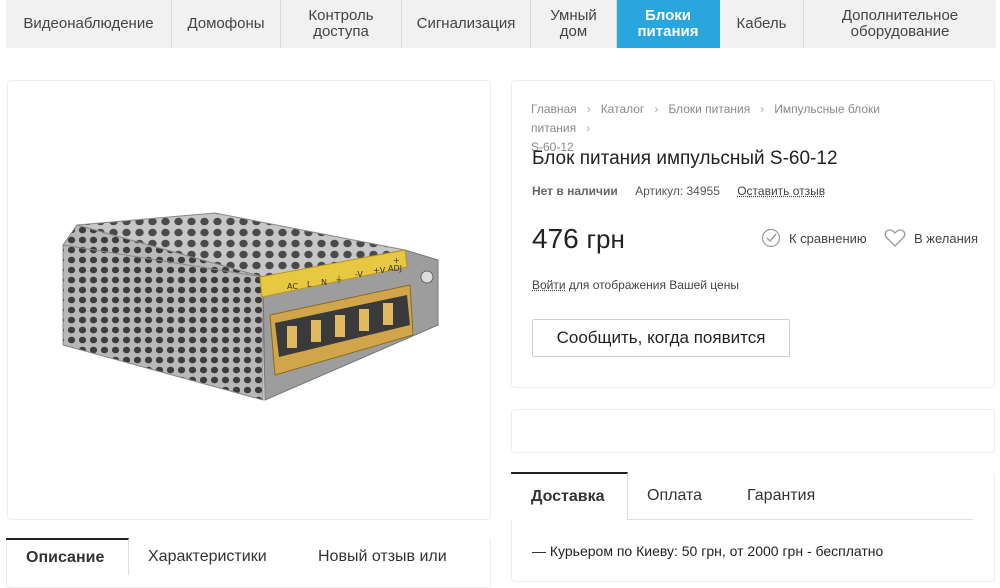 The height and width of the screenshot is (588, 1000). What do you see at coordinates (309, 284) in the screenshot?
I see `image-label-l: L` at bounding box center [309, 284].